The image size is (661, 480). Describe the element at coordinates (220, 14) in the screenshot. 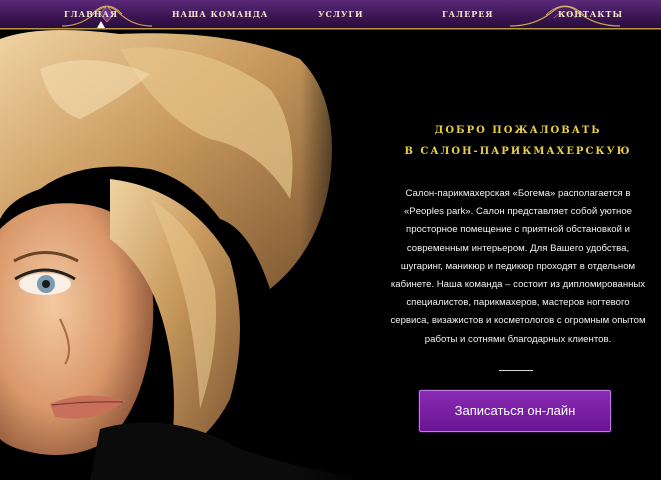

I see `nav-item-team: наша команда` at that location.